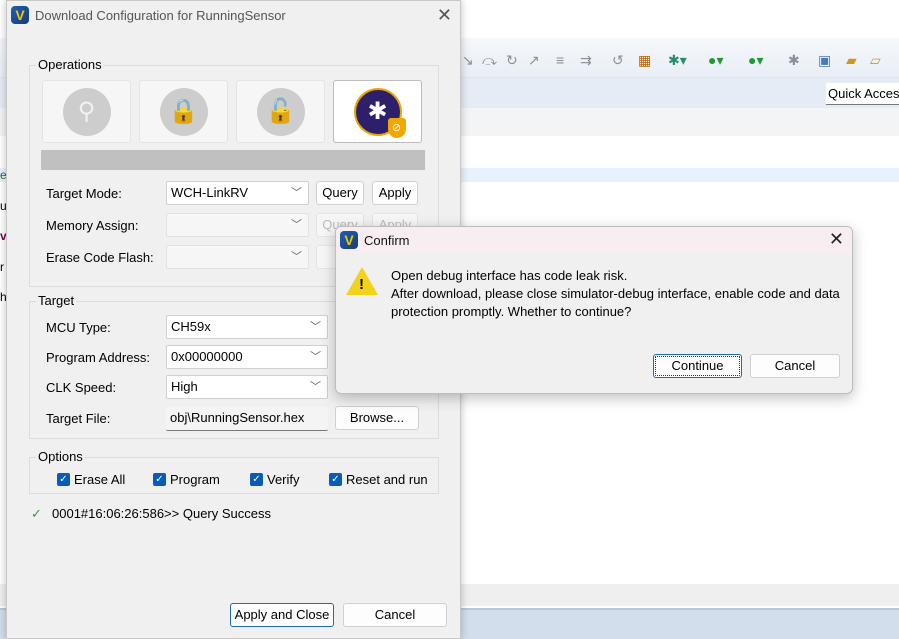 Image resolution: width=899 pixels, height=639 pixels. I want to click on drop-to-frame-icon: ↺, so click(618, 60).